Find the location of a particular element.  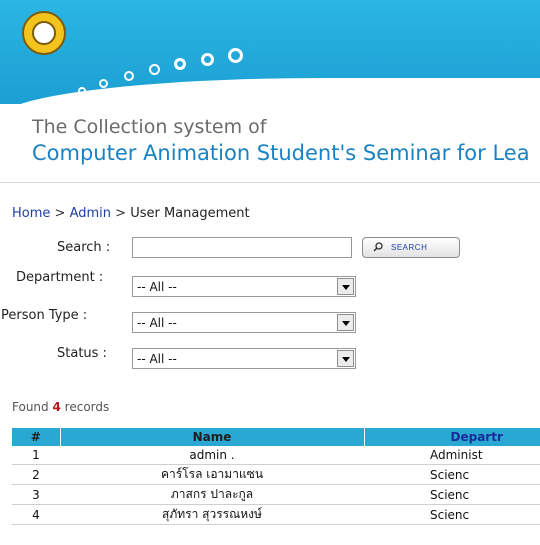

results-summary: Found 4 records is located at coordinates (60, 407).